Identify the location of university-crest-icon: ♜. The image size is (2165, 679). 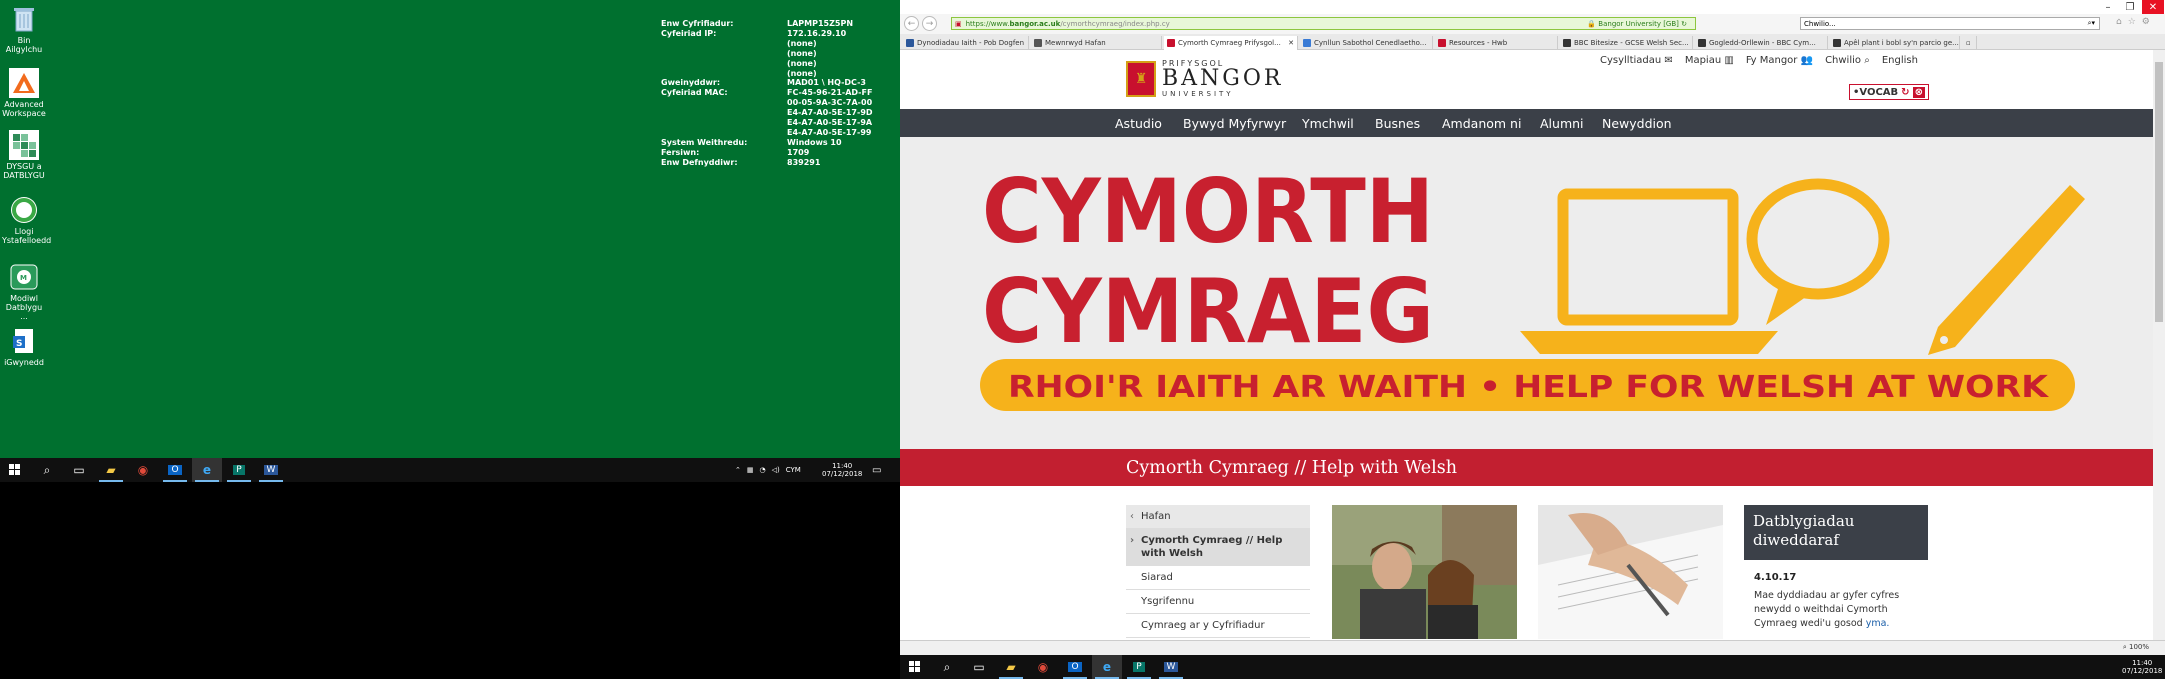
(1141, 78).